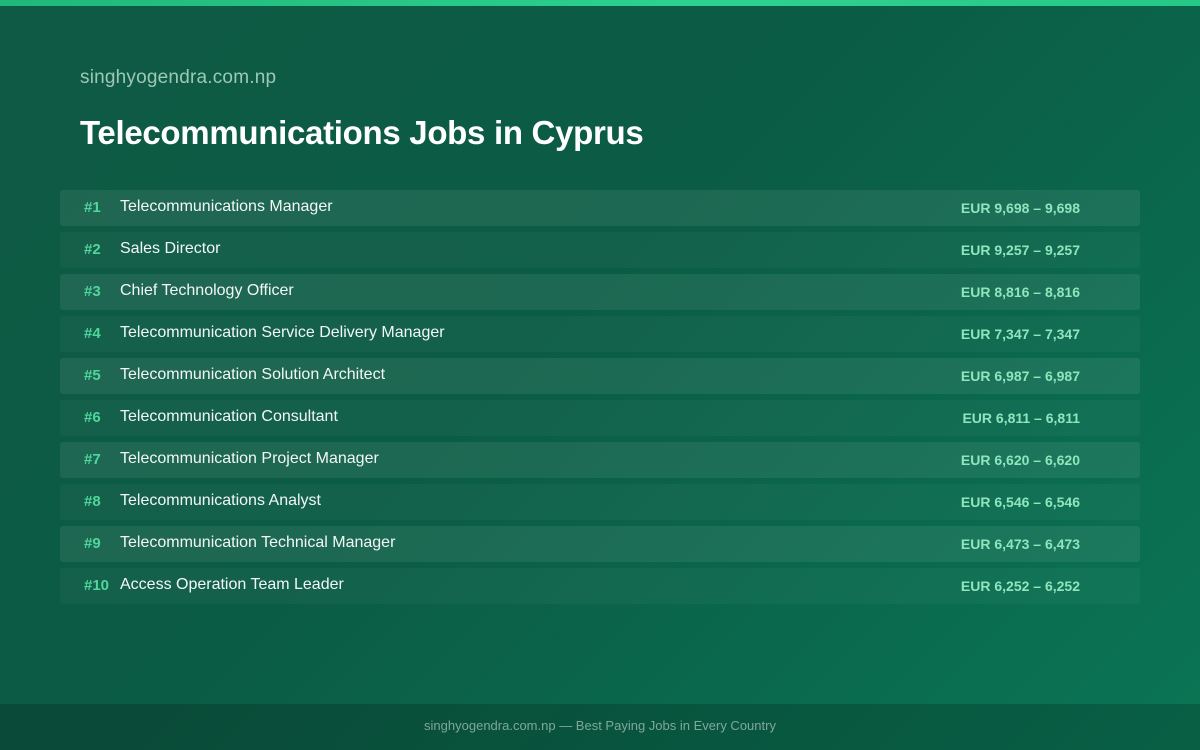 The height and width of the screenshot is (750, 1200). Describe the element at coordinates (92, 501) in the screenshot. I see `job-rank: #8` at that location.